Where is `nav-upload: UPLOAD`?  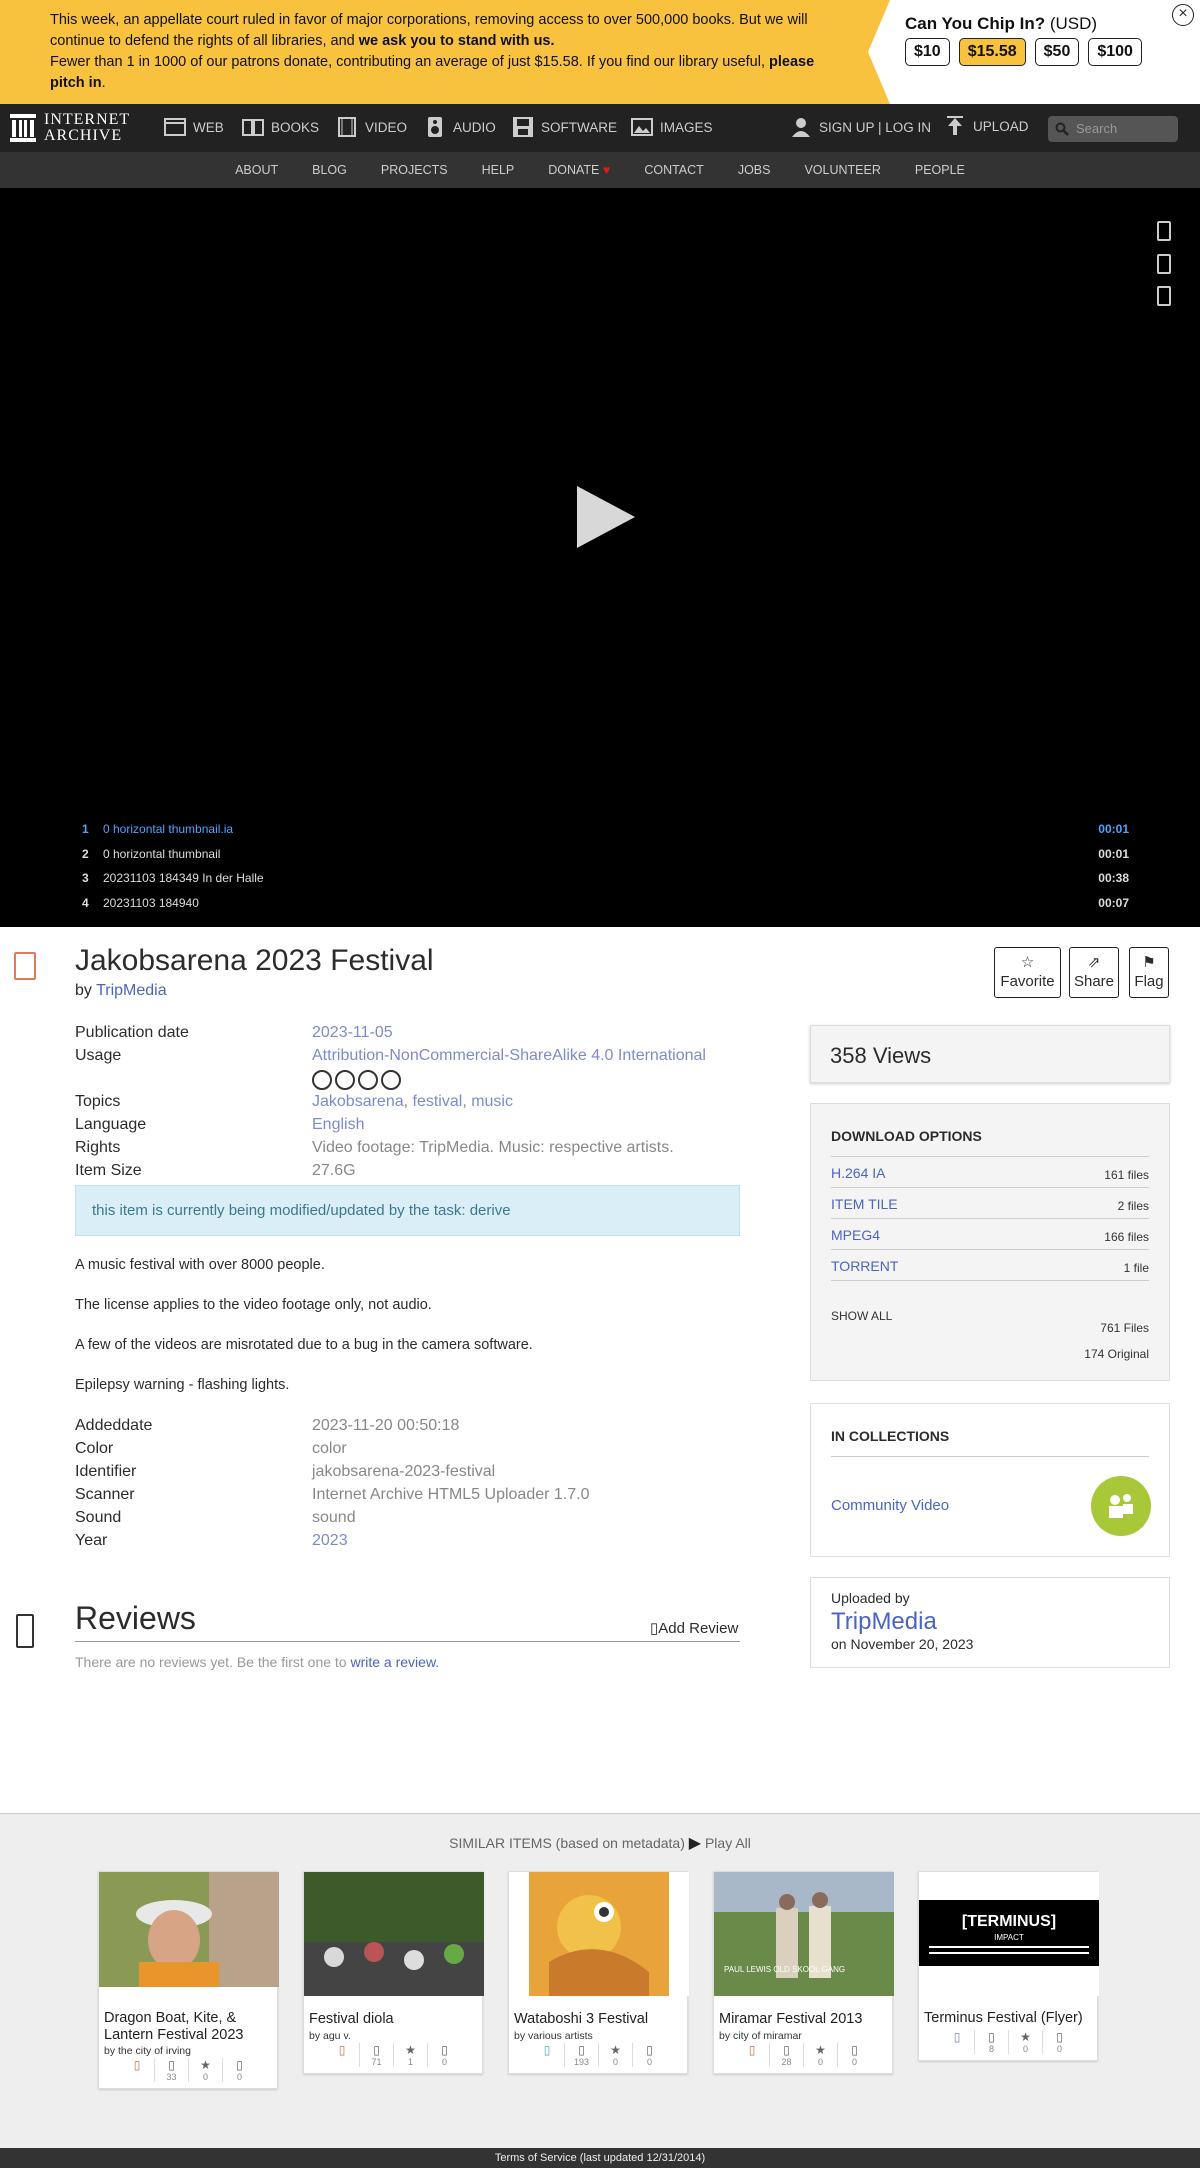
nav-upload: UPLOAD is located at coordinates (986, 126).